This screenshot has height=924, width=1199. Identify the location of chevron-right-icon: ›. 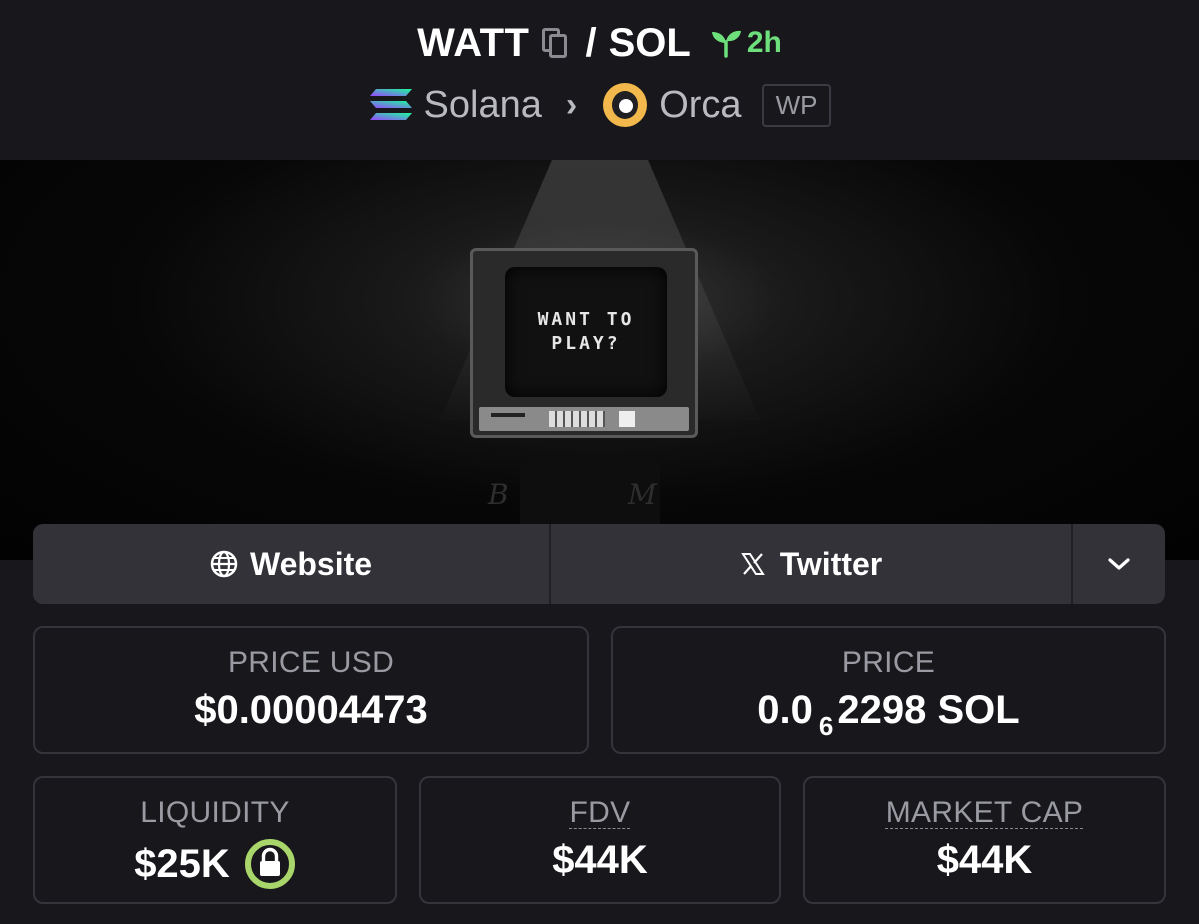
(571, 104).